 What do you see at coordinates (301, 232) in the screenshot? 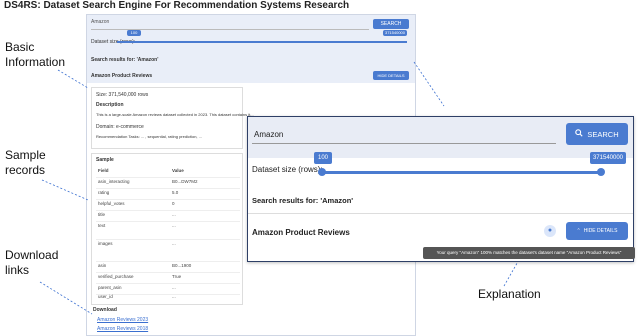
I see `fg-item-title: Amazon Product Reviews` at bounding box center [301, 232].